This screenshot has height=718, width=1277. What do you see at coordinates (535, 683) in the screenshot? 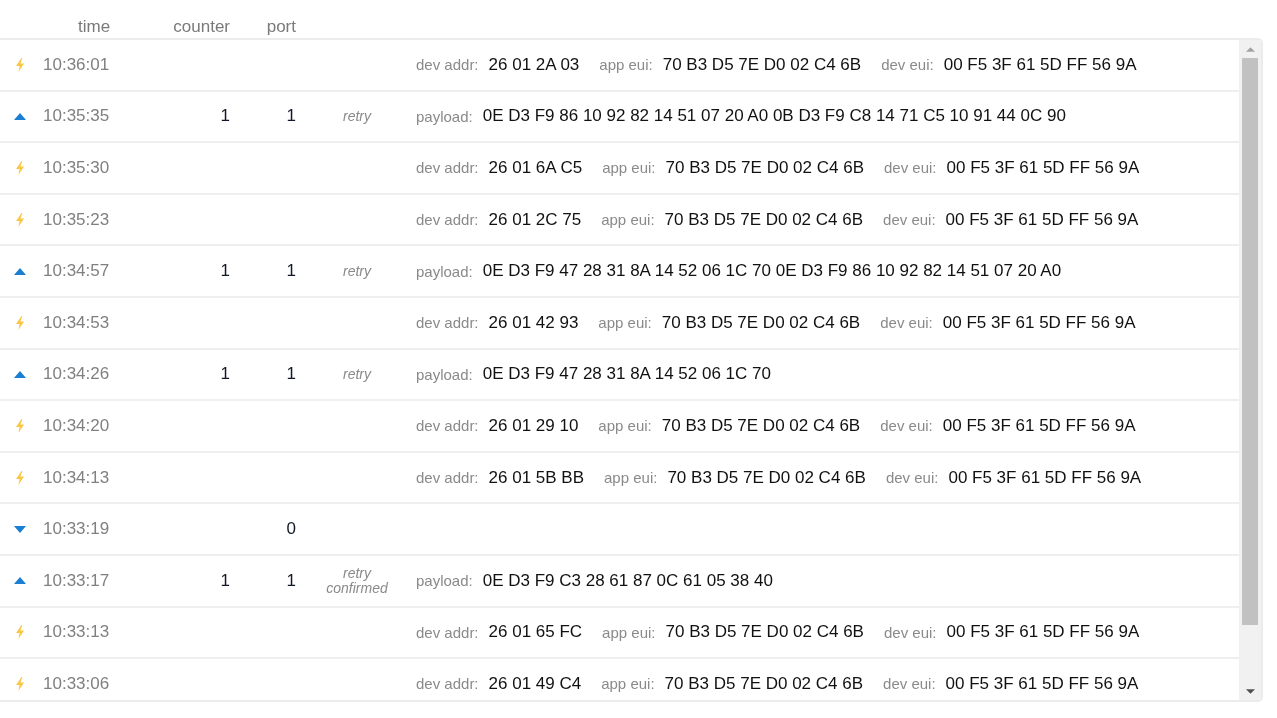
I see `field-value: 26 01 49 C4` at bounding box center [535, 683].